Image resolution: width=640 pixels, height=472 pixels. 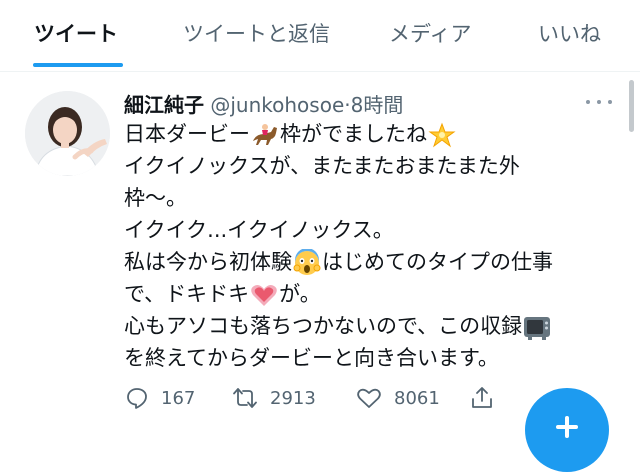 What do you see at coordinates (322, 166) in the screenshot?
I see `tweet-text-segment: イクイノックスが、またまたおまたまた外` at bounding box center [322, 166].